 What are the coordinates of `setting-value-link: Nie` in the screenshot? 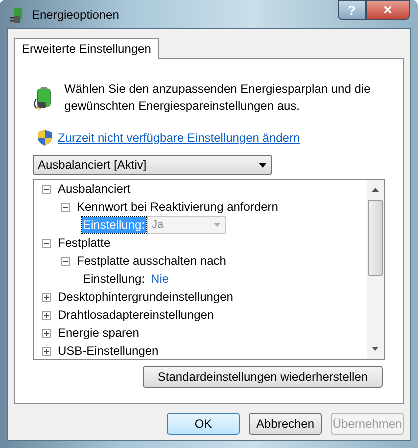 It's located at (160, 279).